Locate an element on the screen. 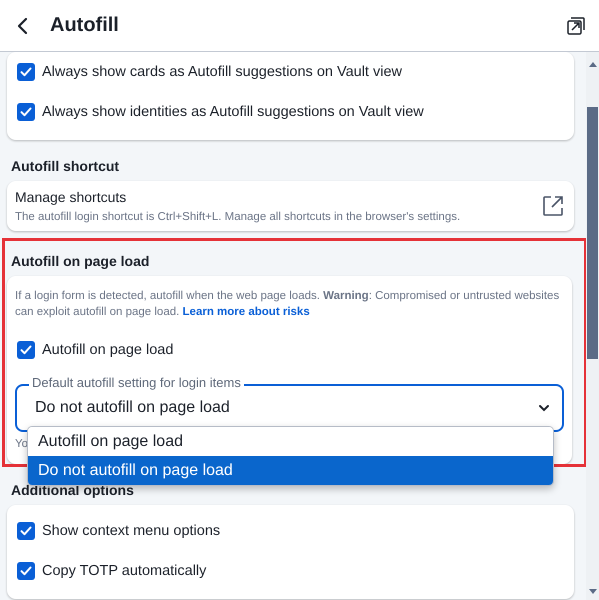 The width and height of the screenshot is (599, 600). select-value: Do not autofill on page load is located at coordinates (132, 408).